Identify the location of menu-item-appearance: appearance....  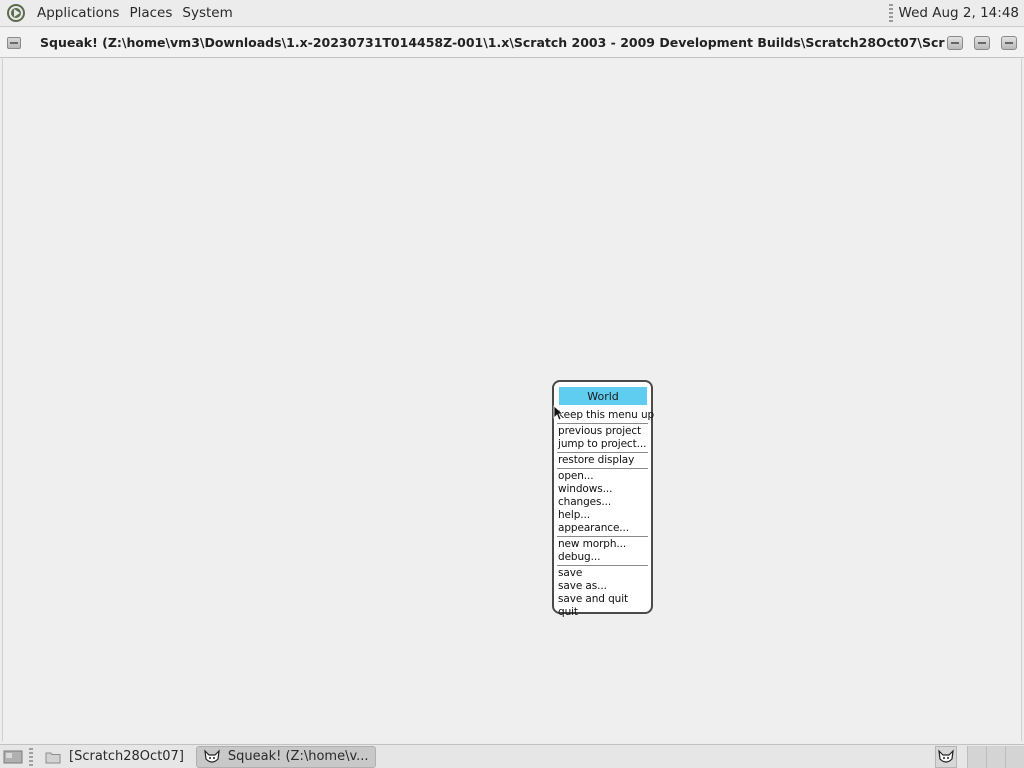
(602, 528).